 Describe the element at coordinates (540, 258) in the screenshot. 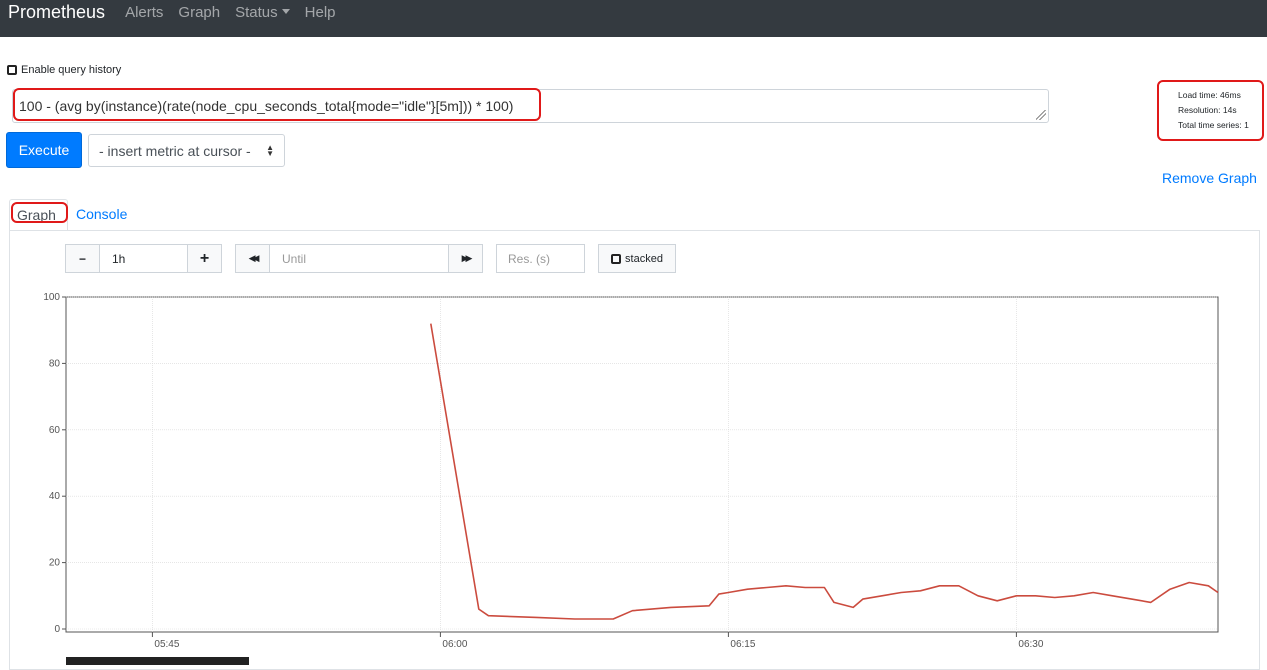

I see `resolution-input: Res. (s)` at that location.